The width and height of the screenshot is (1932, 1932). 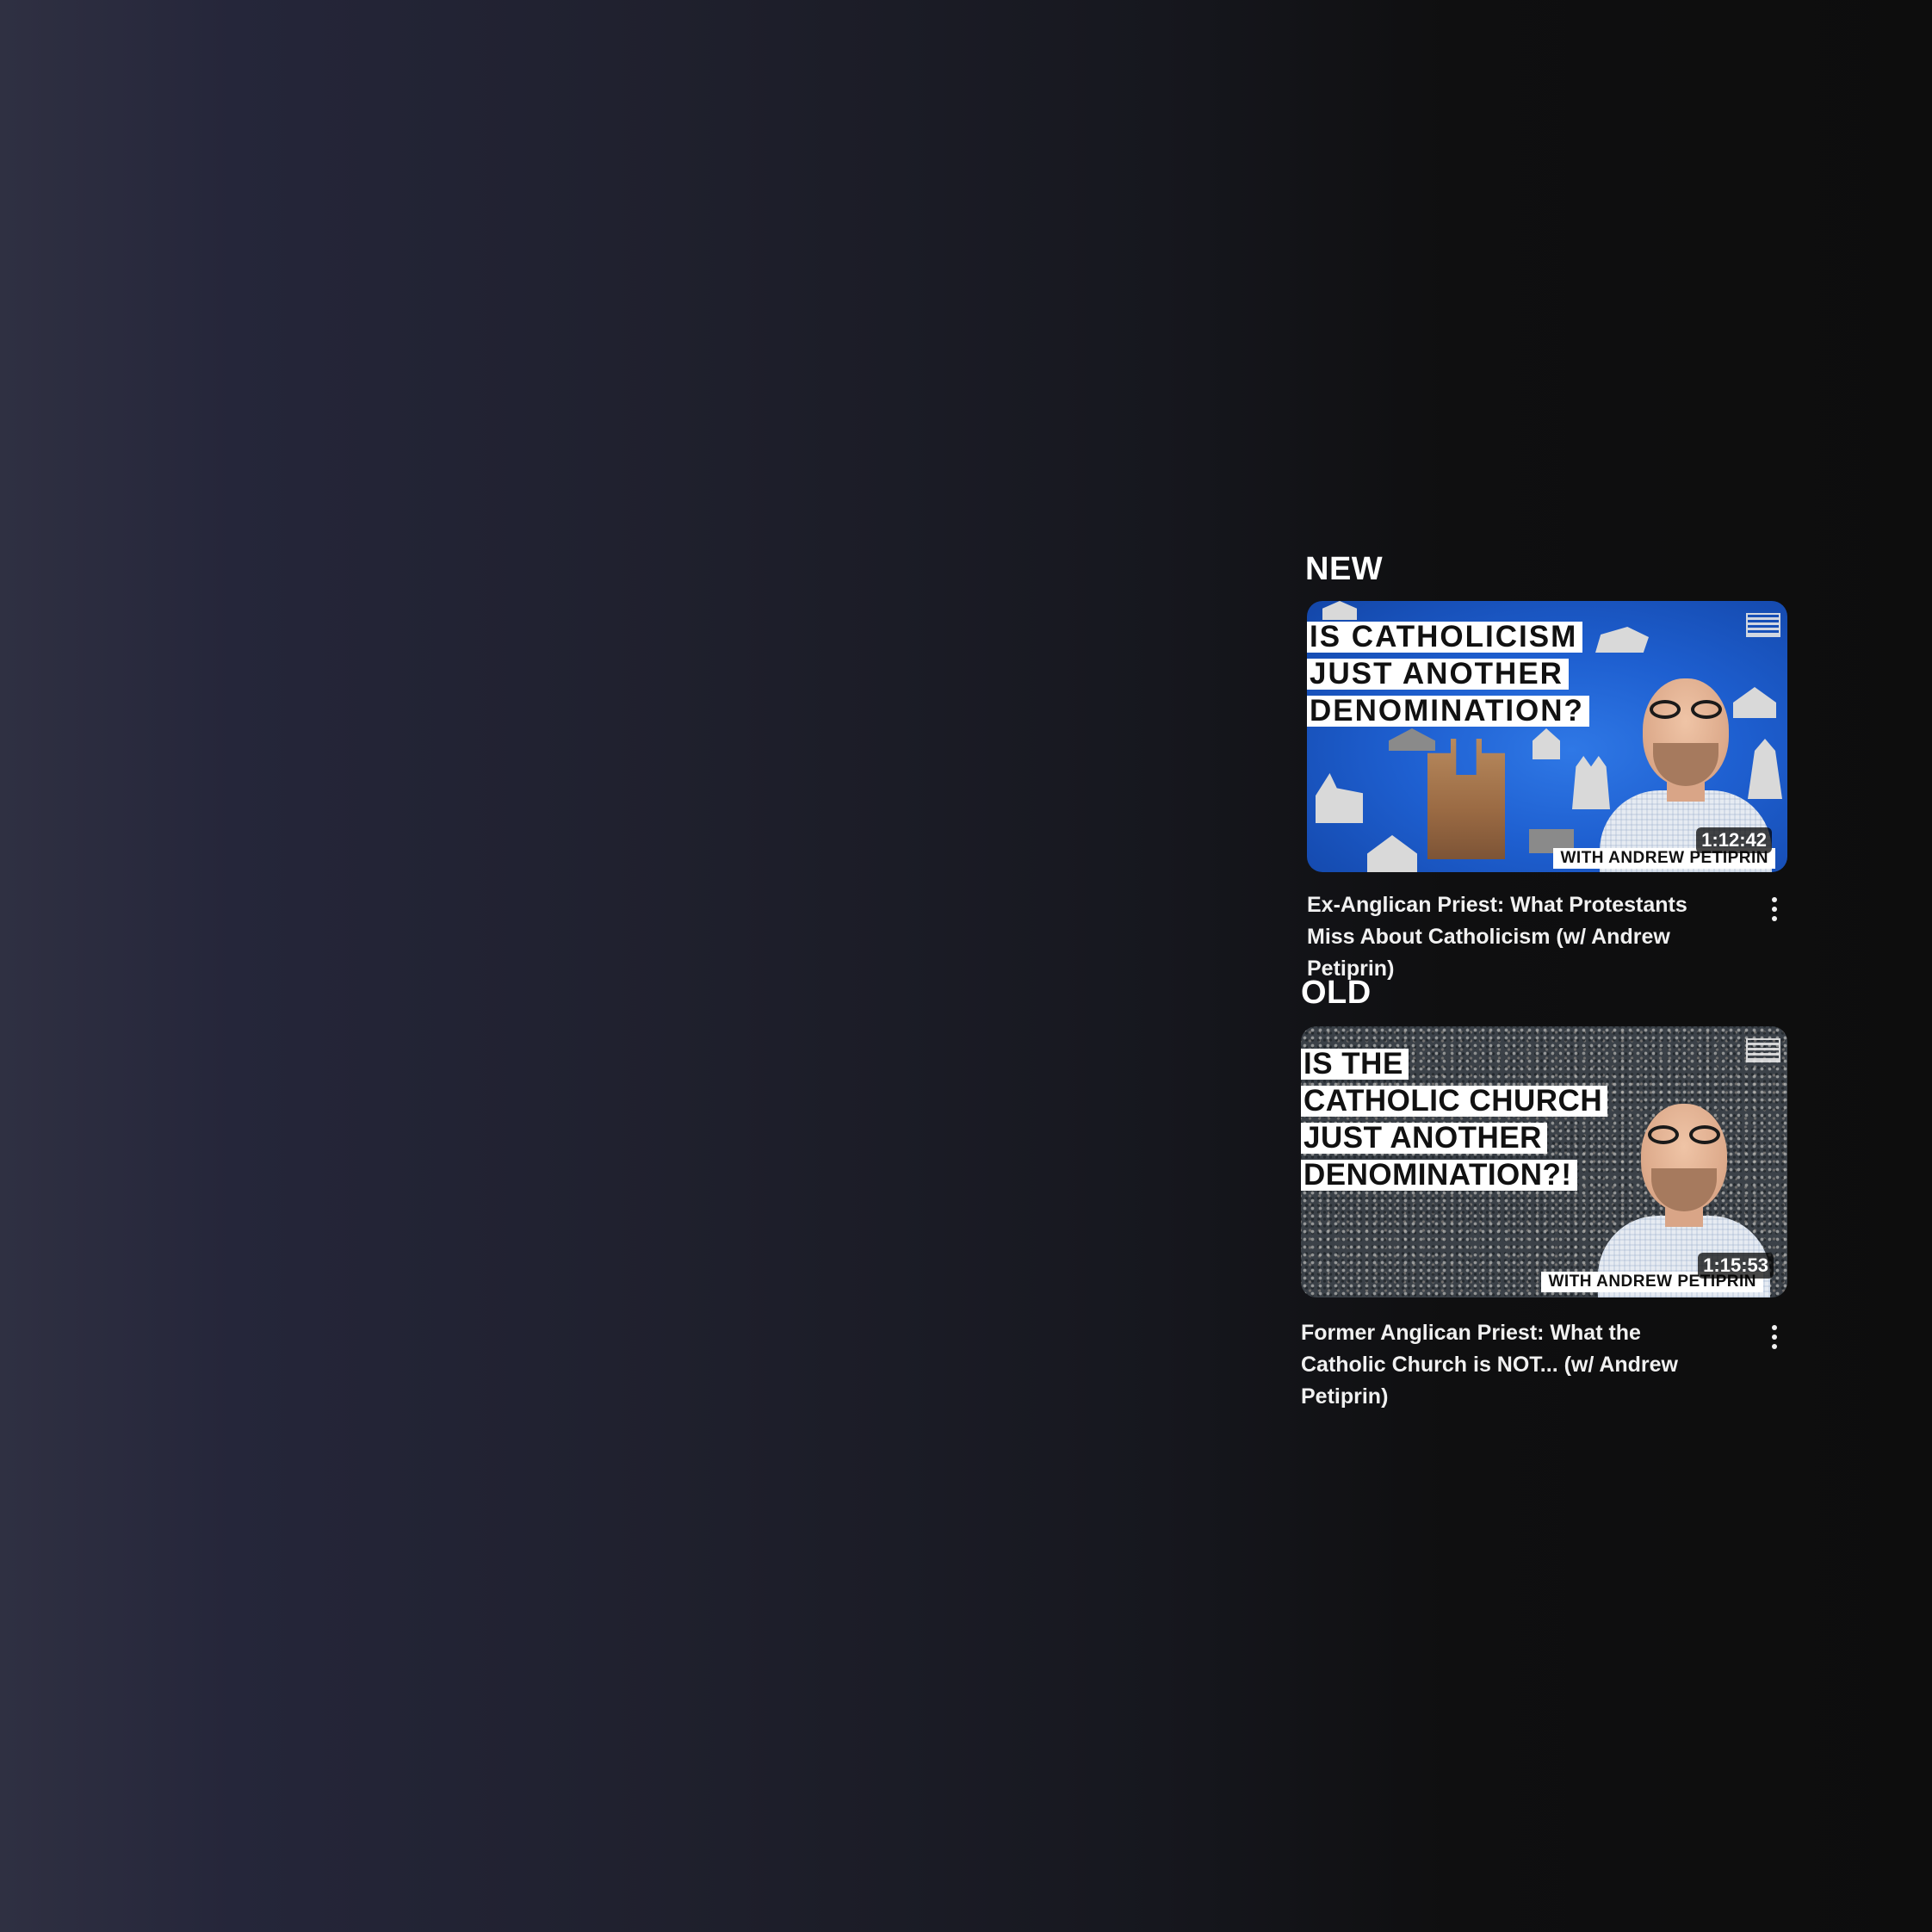 I want to click on duration-badge: 1:12:42, so click(x=1734, y=840).